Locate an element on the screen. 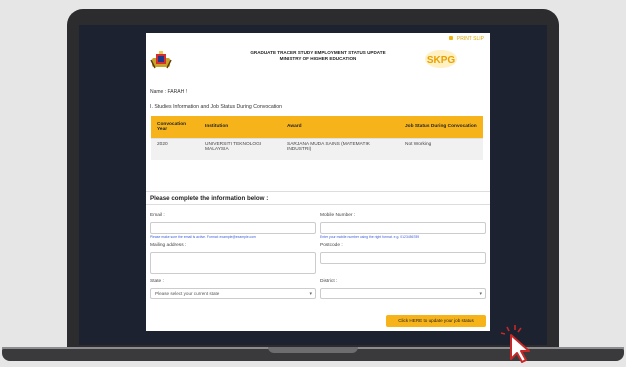  skpg-logo: SKPG is located at coordinates (441, 59).